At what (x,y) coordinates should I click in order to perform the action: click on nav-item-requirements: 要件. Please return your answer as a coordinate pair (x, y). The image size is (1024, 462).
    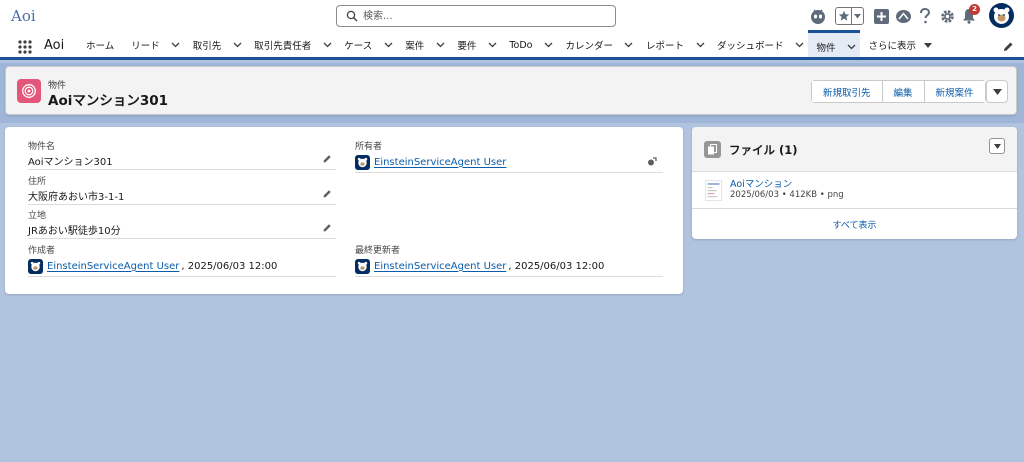
    Looking at the image, I should click on (474, 45).